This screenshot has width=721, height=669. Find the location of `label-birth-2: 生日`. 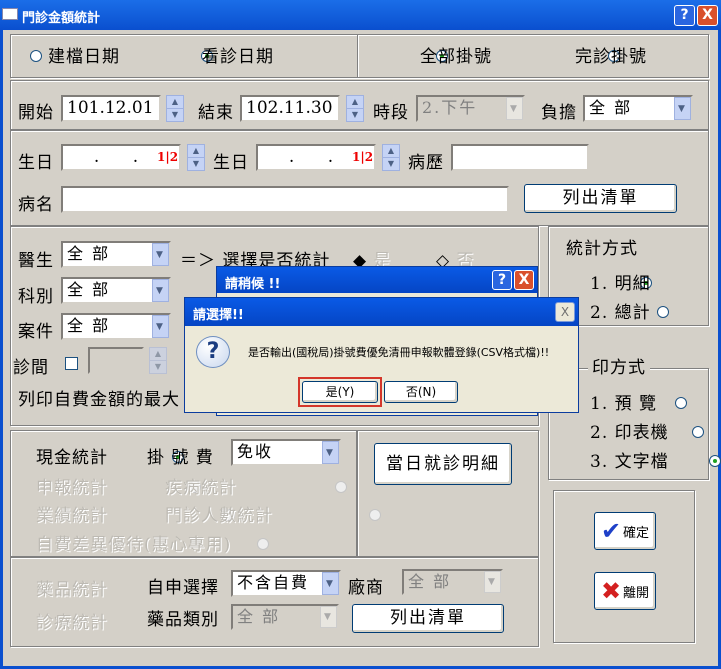

label-birth-2: 生日 is located at coordinates (231, 163).